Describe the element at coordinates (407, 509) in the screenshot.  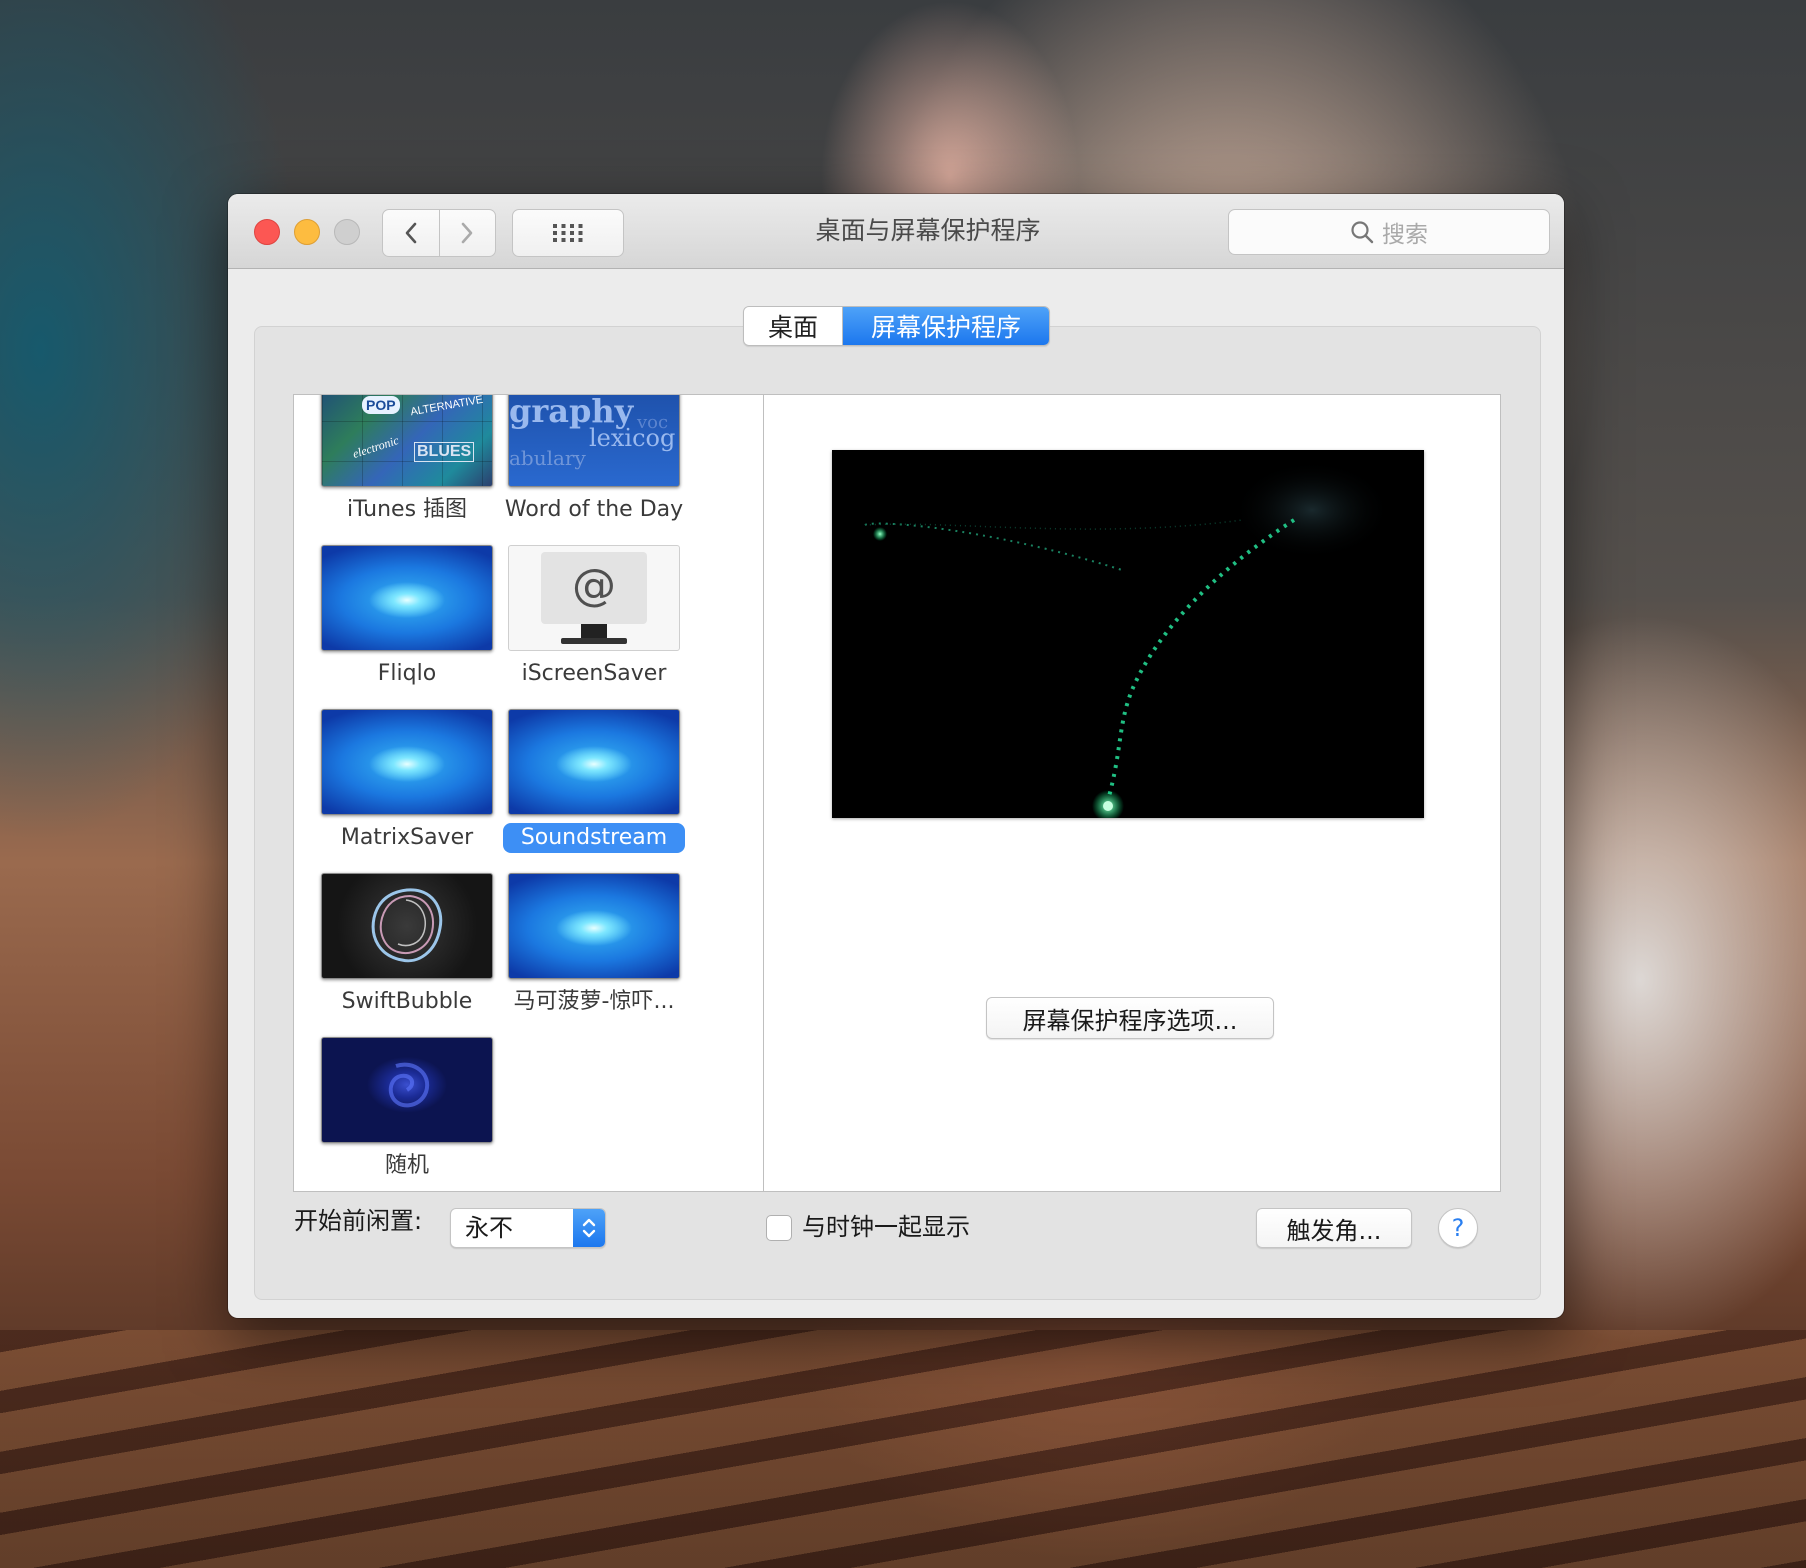
I see `screensaver-label: iTunes 插图` at that location.